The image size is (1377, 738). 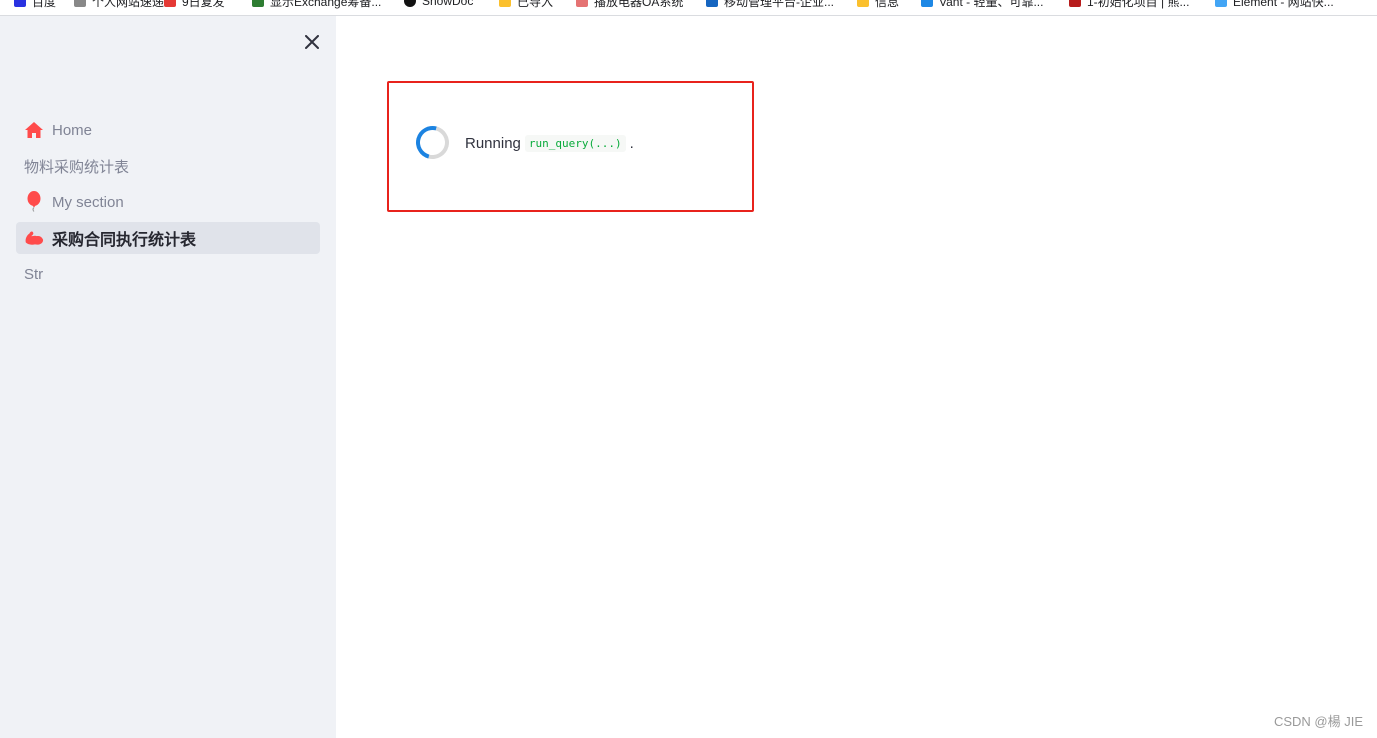 What do you see at coordinates (887, 4) in the screenshot?
I see `bookmark-label: 信息` at bounding box center [887, 4].